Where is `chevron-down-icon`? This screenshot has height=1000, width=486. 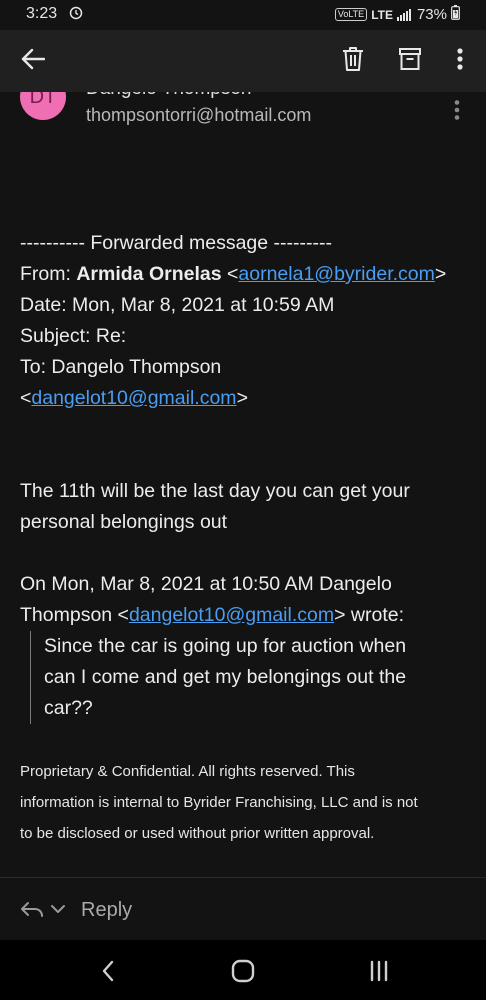
chevron-down-icon is located at coordinates (58, 911).